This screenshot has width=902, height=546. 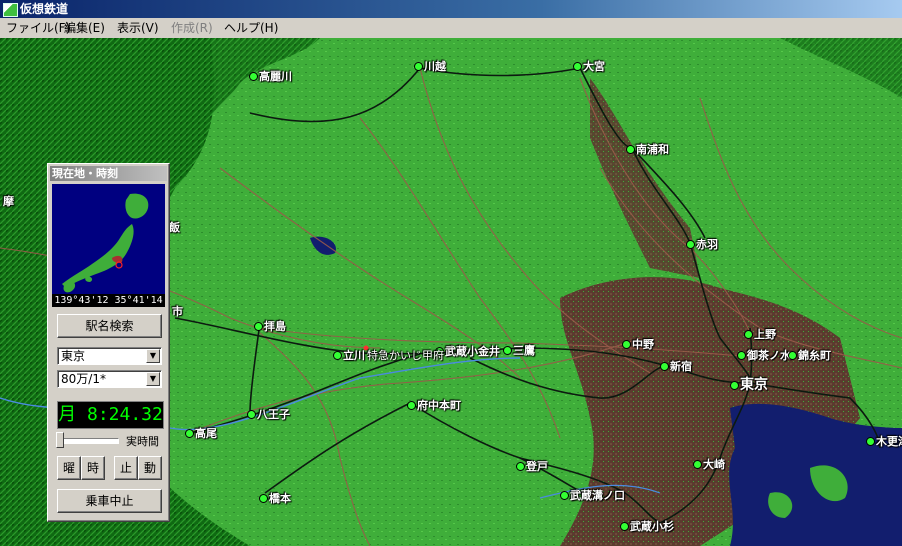 What do you see at coordinates (809, 355) in the screenshot?
I see `station-kinshicho: 錦糸町` at bounding box center [809, 355].